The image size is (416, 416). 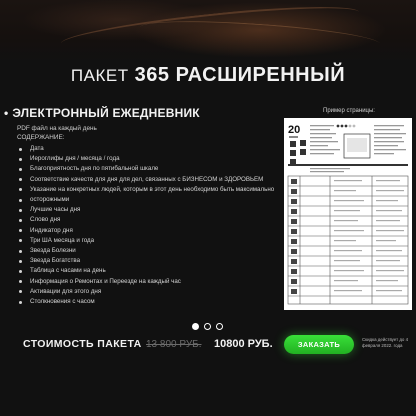 What do you see at coordinates (106, 113) in the screenshot?
I see `section-title-text: ЭЛЕКТРОННЫЙ ЕЖЕДНЕВНИК` at bounding box center [106, 113].